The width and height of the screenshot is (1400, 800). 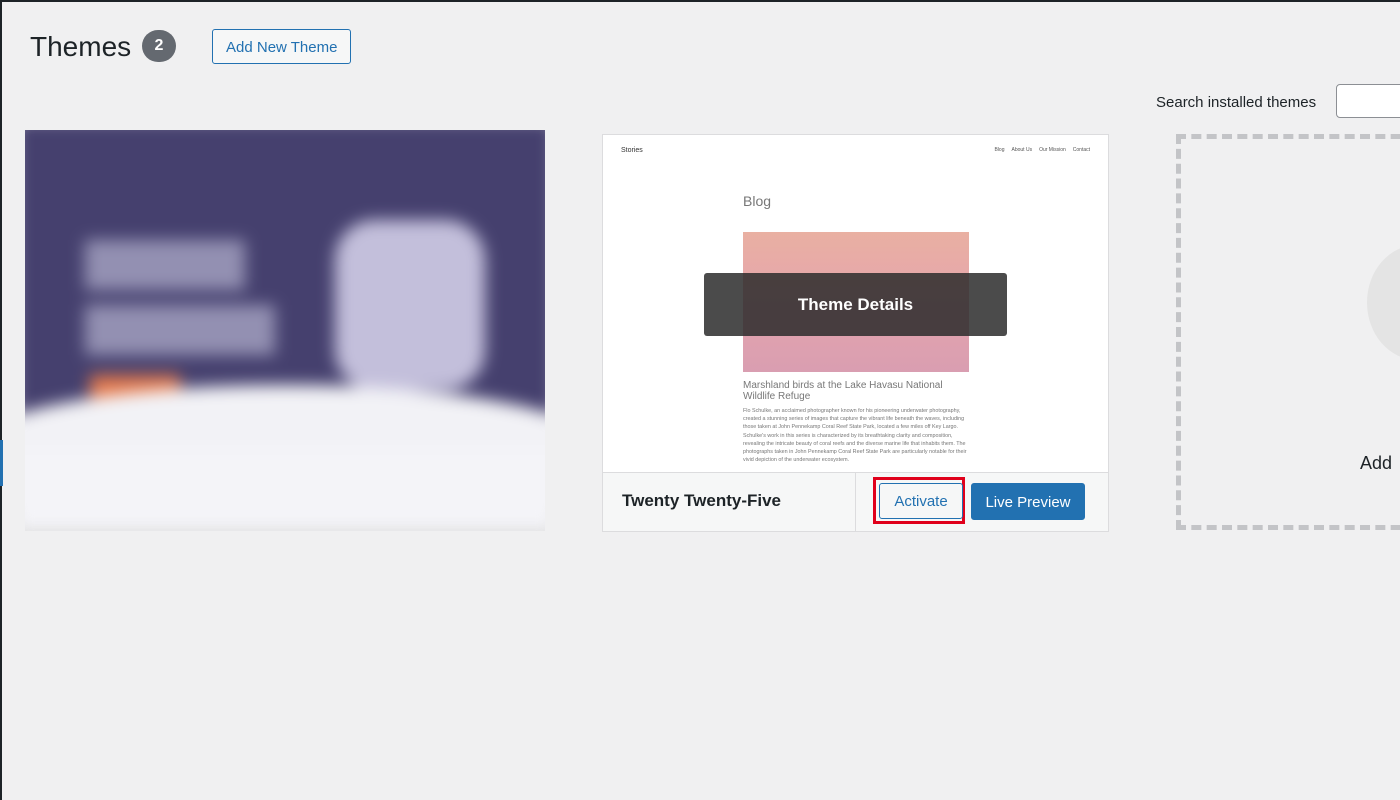 I want to click on add-new-theme-card: Add, so click(x=1288, y=332).